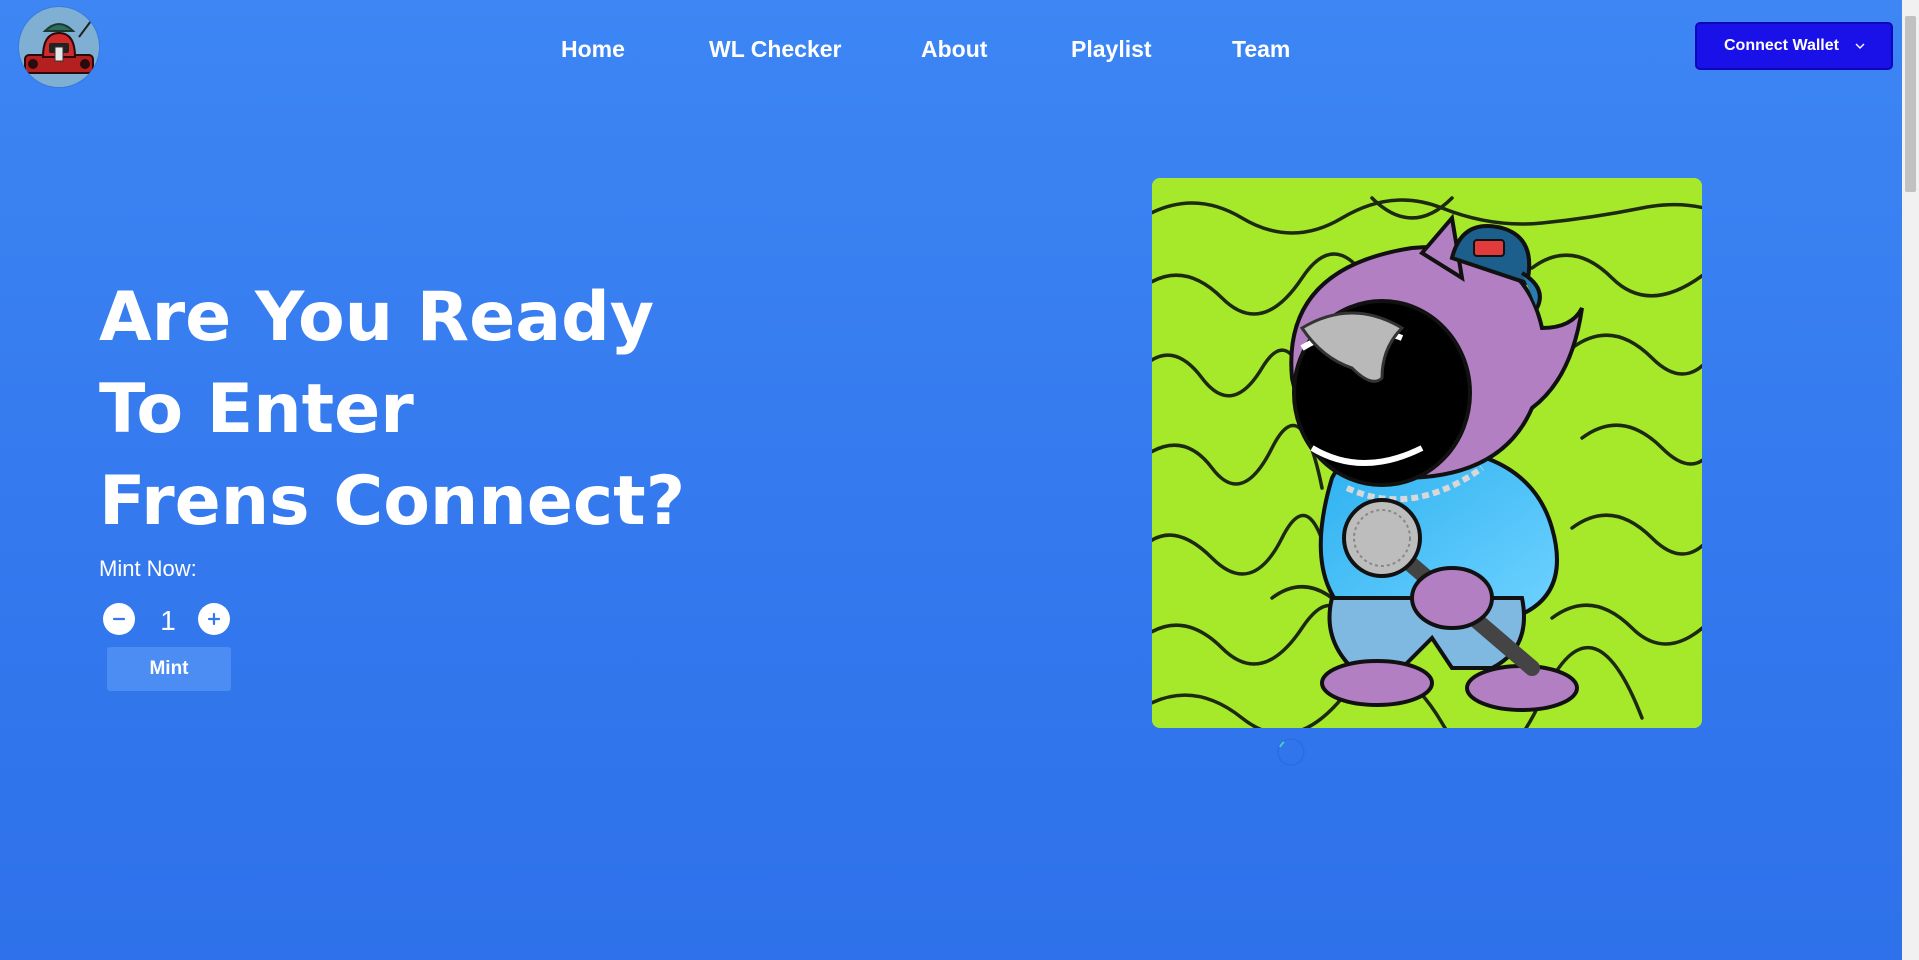  I want to click on plus-icon, so click(214, 619).